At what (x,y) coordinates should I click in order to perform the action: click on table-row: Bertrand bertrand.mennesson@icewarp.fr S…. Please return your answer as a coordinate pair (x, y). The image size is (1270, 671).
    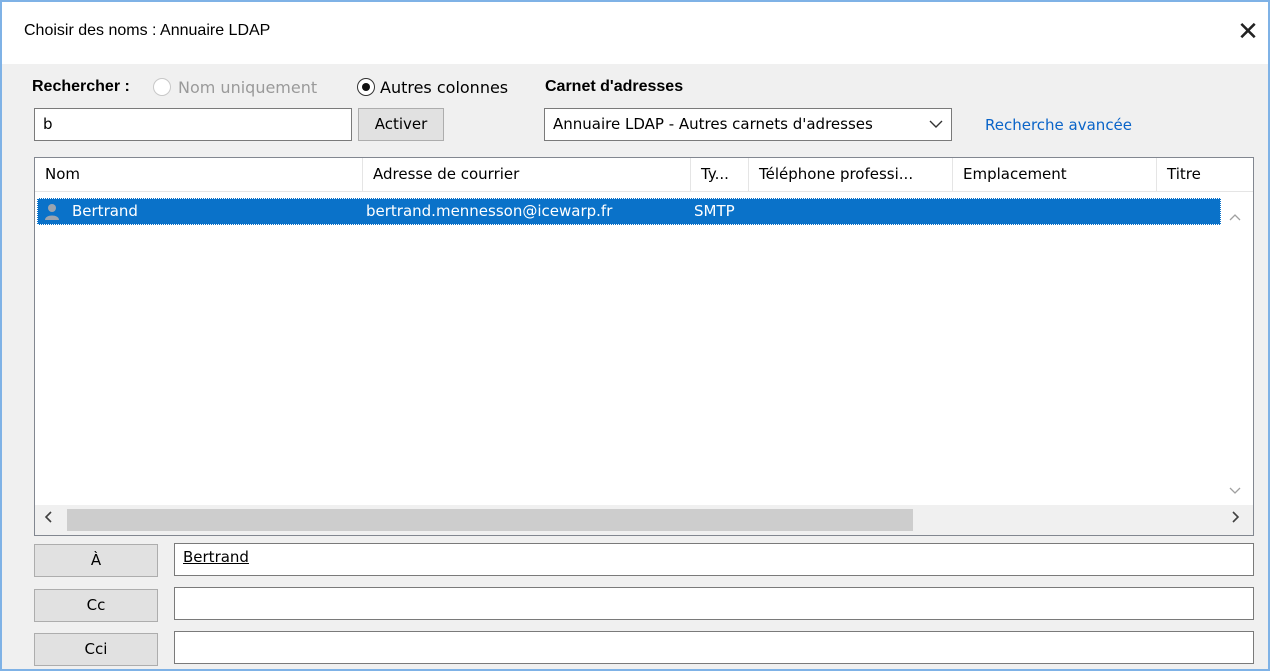
    Looking at the image, I should click on (629, 211).